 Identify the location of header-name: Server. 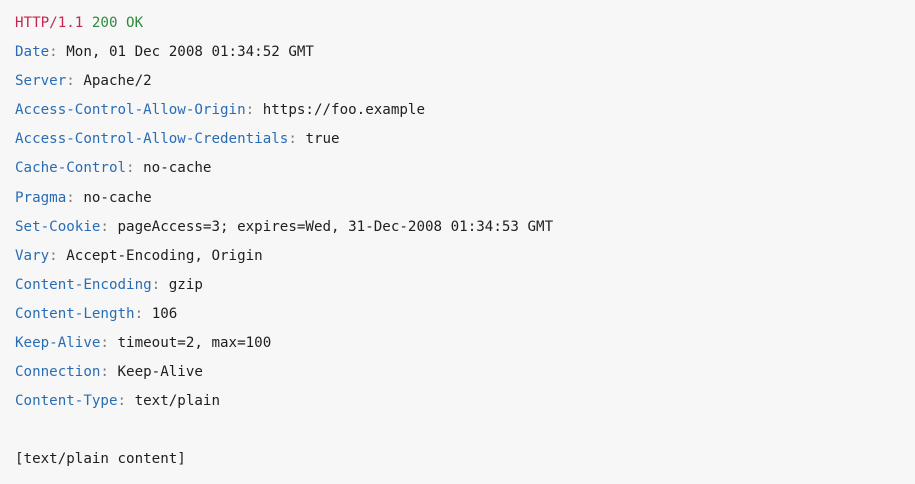
(41, 81).